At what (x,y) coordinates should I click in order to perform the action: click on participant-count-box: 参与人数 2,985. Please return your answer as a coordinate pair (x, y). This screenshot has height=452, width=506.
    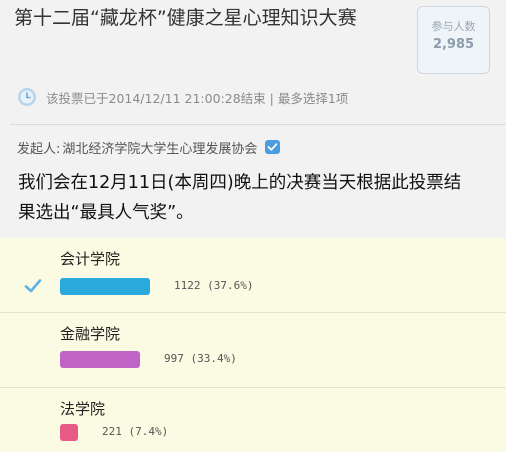
    Looking at the image, I should click on (453, 40).